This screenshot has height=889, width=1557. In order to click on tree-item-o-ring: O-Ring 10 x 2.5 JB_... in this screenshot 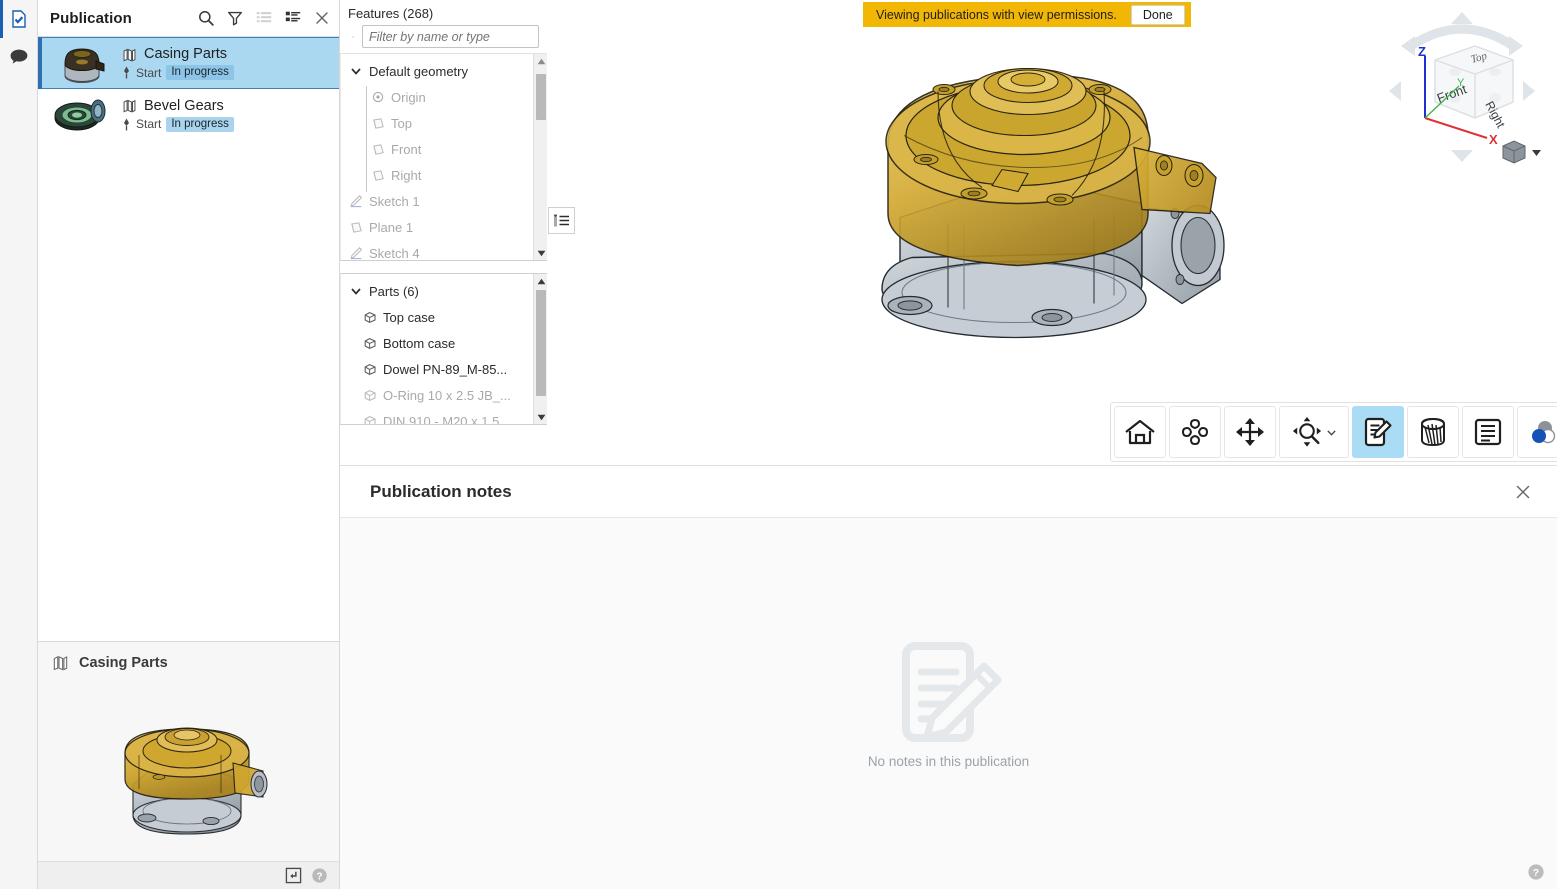, I will do `click(444, 395)`.